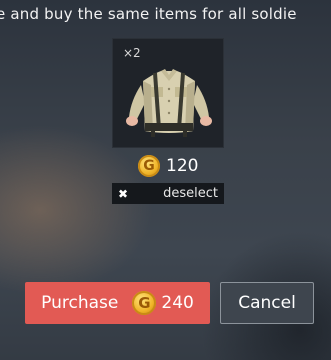 The height and width of the screenshot is (360, 331). I want to click on shirt-with-suspenders-icon, so click(169, 103).